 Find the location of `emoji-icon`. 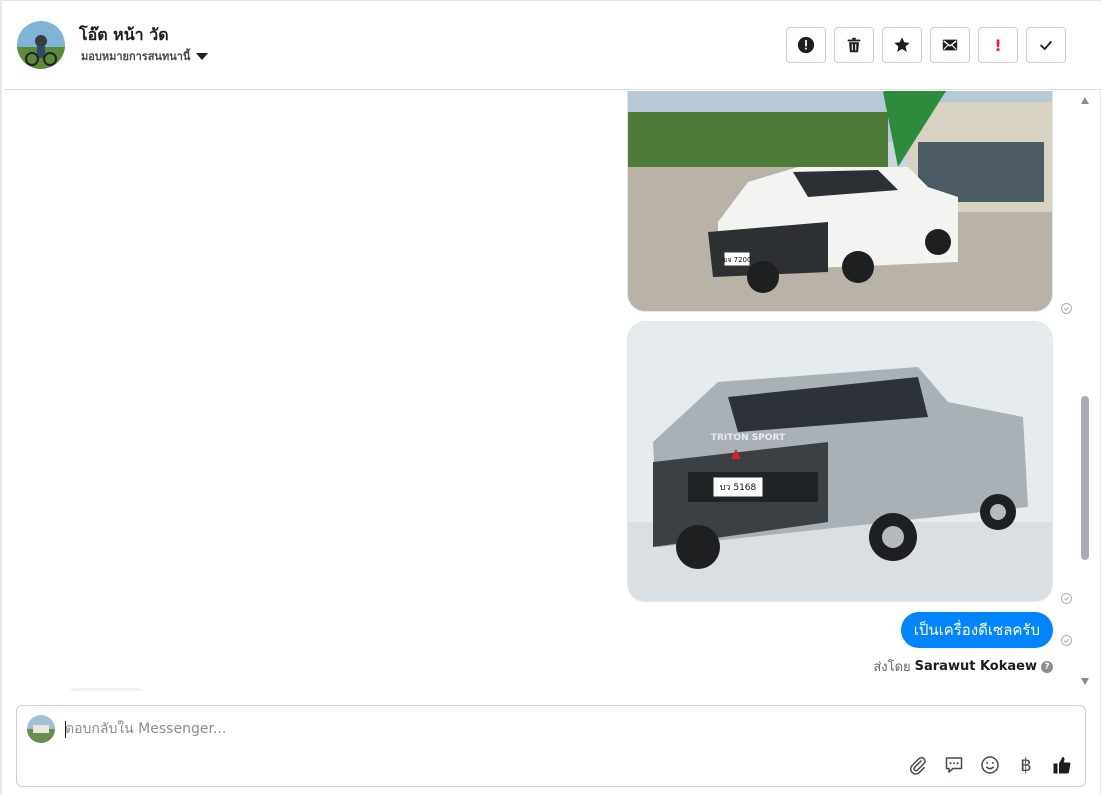

emoji-icon is located at coordinates (990, 765).